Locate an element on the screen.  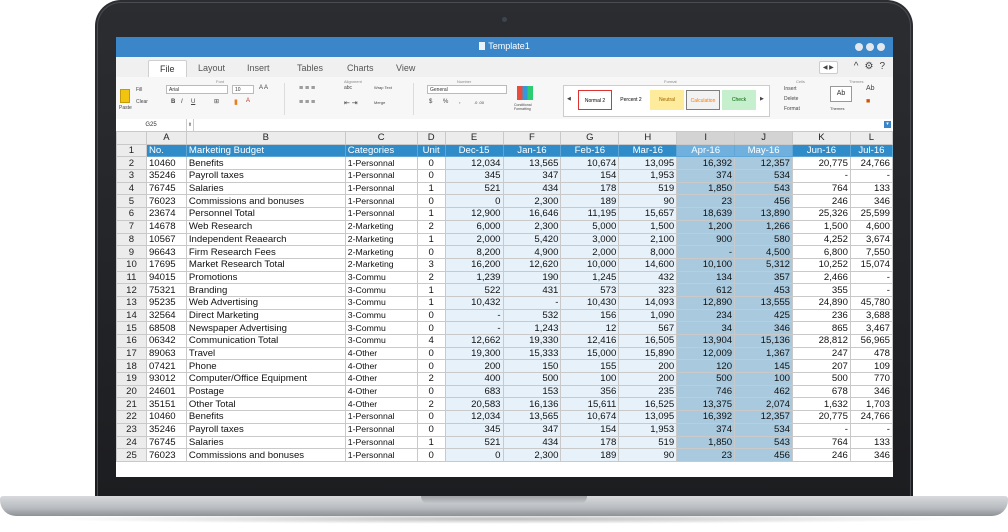
table-cell: 8,200 is located at coordinates (474, 252).